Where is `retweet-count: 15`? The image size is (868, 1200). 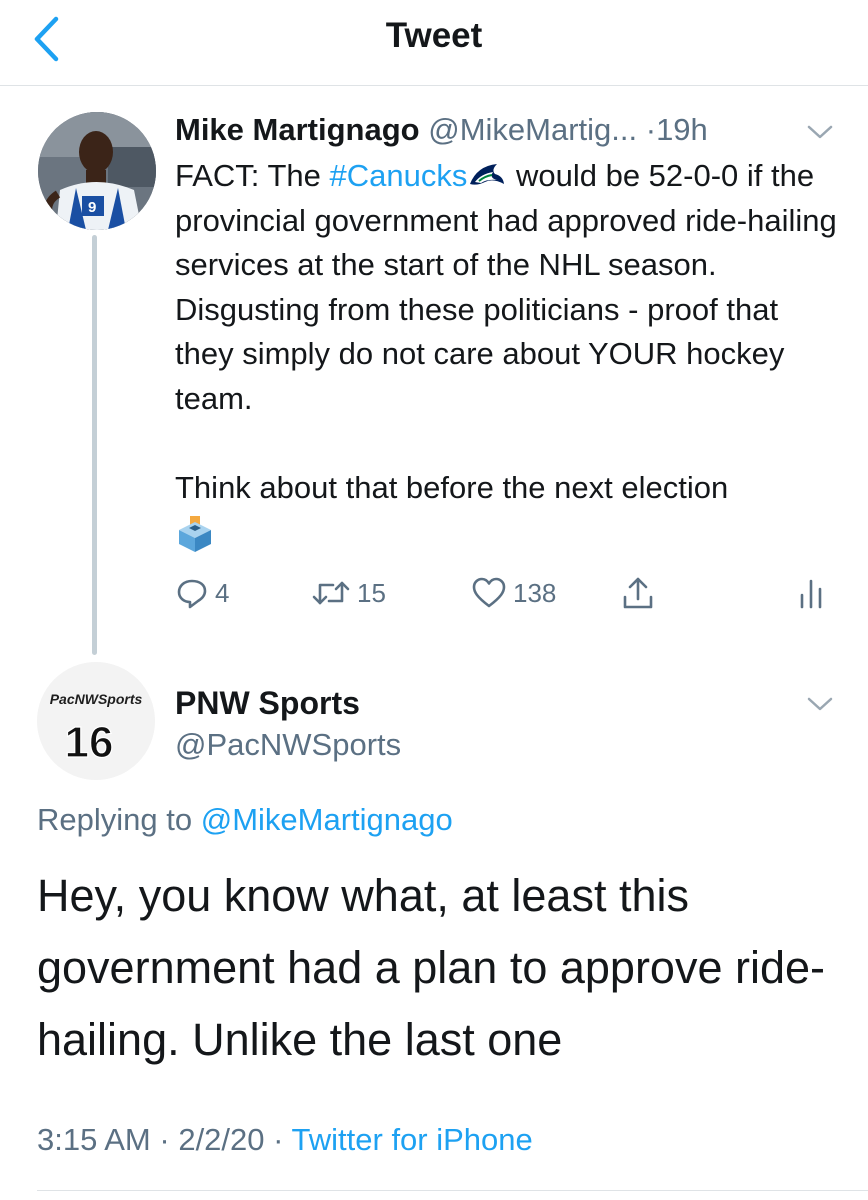
retweet-count: 15 is located at coordinates (371, 592).